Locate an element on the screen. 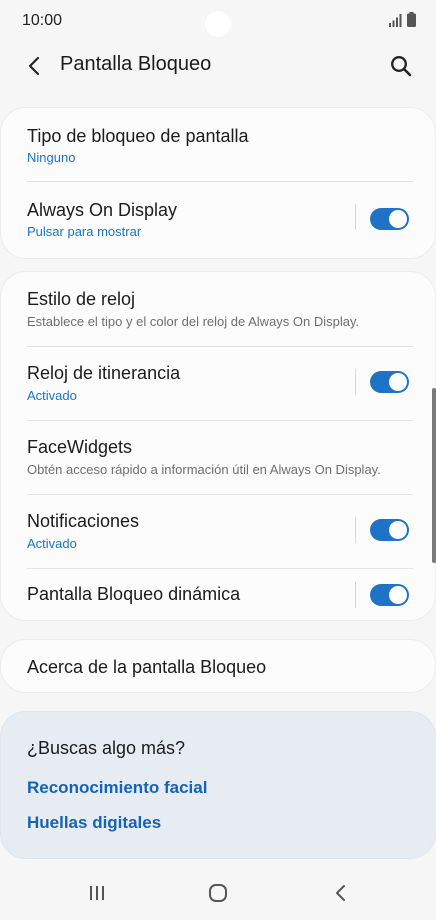 This screenshot has height=920, width=436. recent-apps-button is located at coordinates (97, 893).